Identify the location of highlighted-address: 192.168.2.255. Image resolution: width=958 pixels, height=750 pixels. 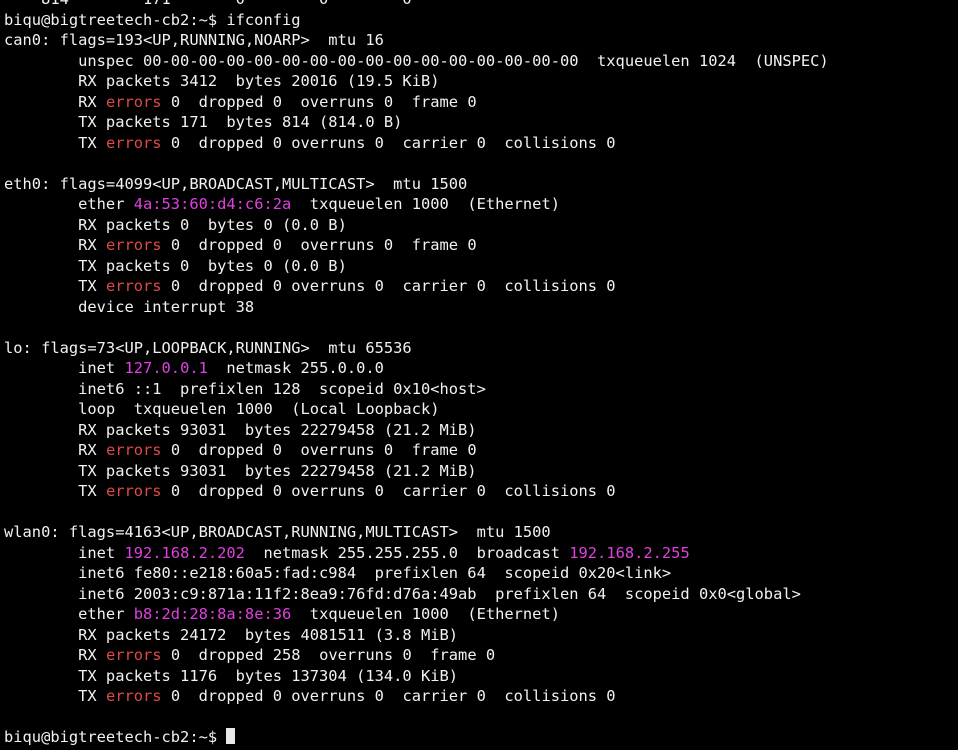
(629, 552).